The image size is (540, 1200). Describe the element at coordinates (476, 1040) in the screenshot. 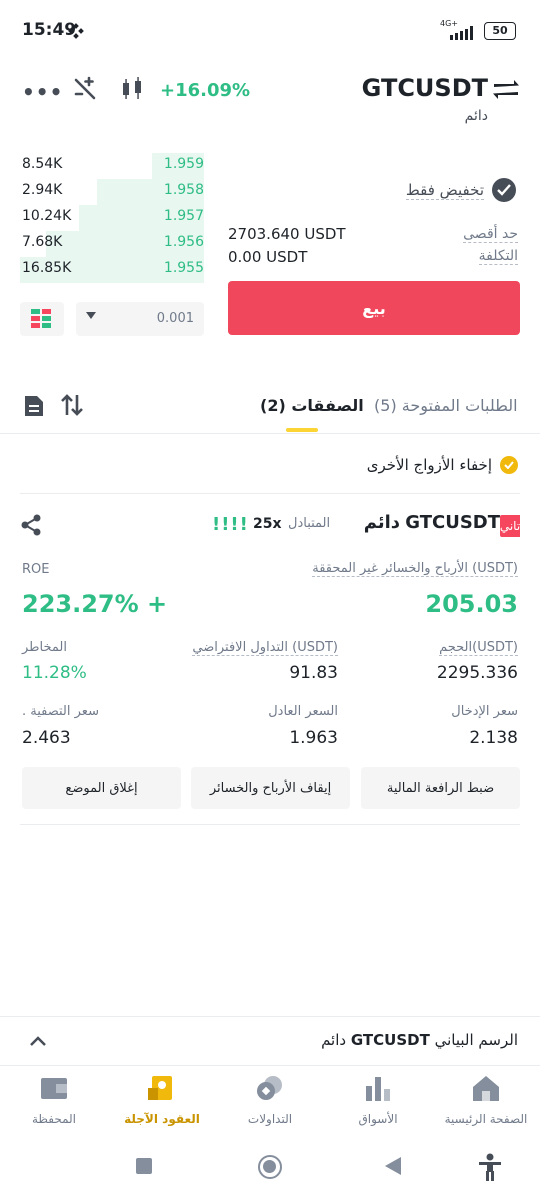

I see `chart-label: الرسم البياني` at that location.